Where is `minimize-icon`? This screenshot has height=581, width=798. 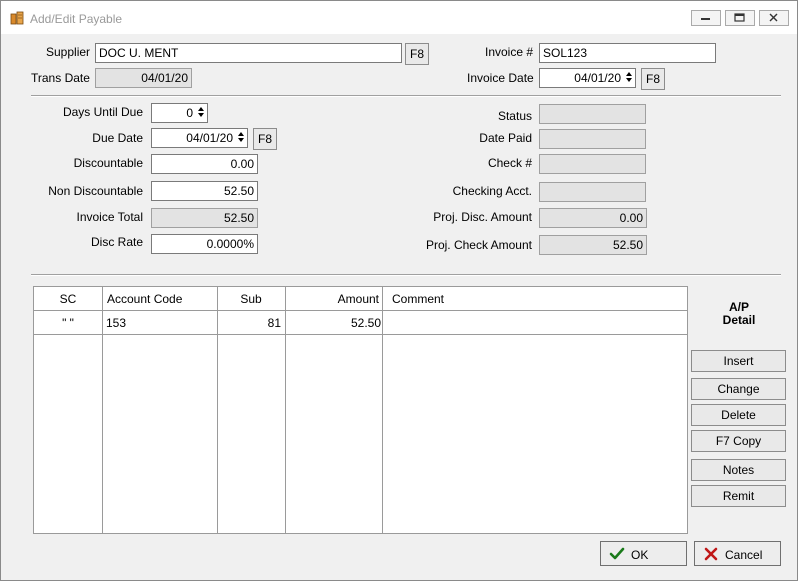
minimize-icon is located at coordinates (705, 19).